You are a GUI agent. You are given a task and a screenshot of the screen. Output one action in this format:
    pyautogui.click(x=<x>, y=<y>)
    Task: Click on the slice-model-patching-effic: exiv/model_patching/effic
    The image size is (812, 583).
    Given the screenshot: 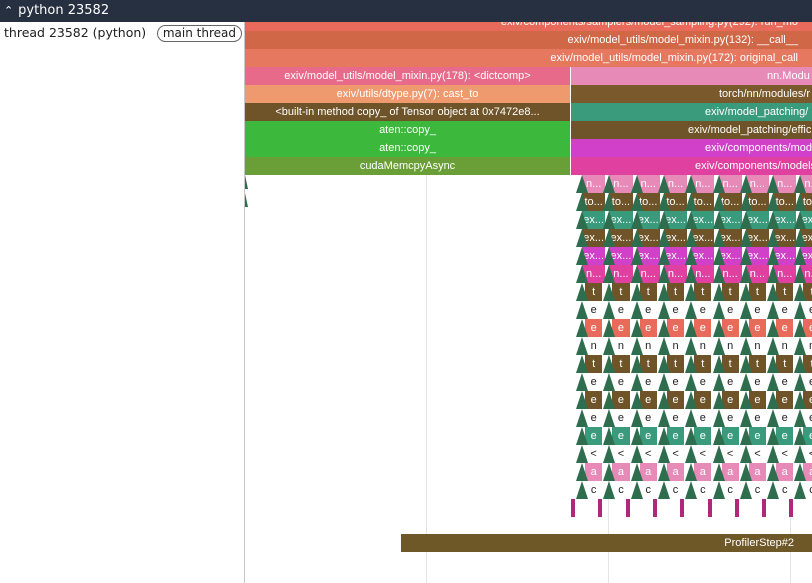 What is the action you would take?
    pyautogui.click(x=691, y=130)
    